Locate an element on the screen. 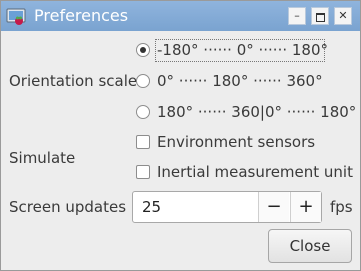 Image resolution: width=361 pixels, height=271 pixels. fps-unit-label: fps is located at coordinates (341, 207).